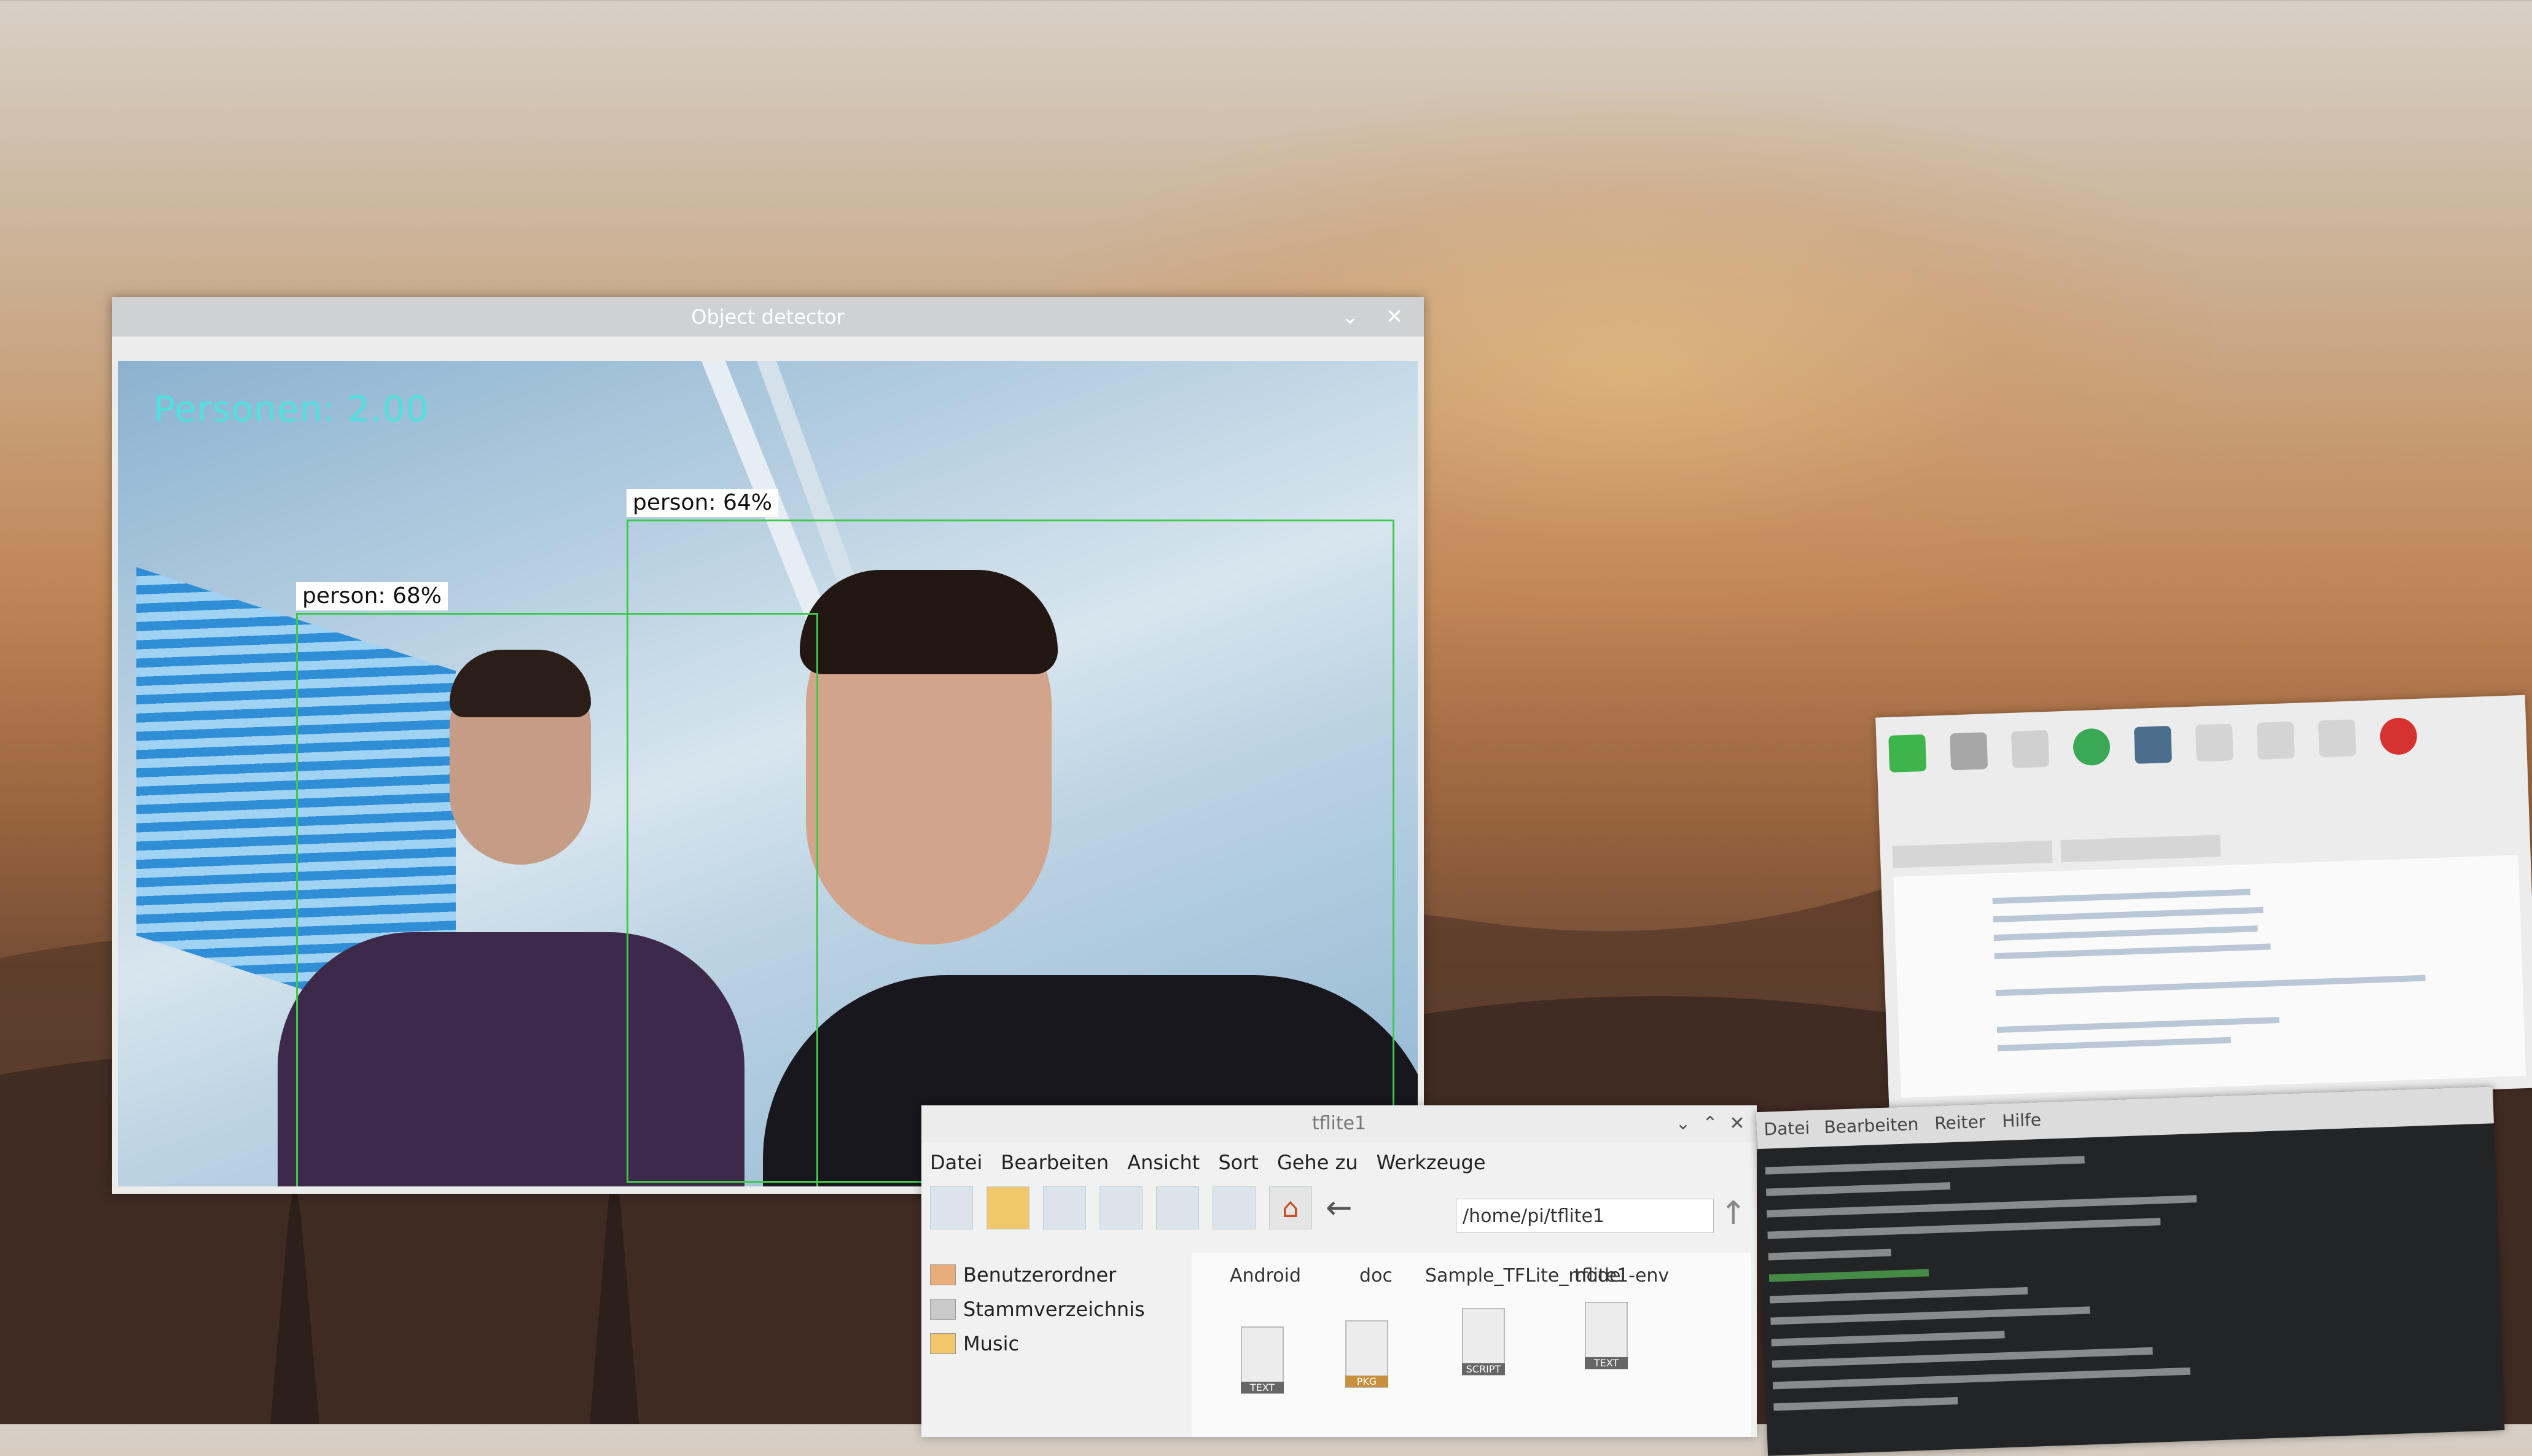  Describe the element at coordinates (2214, 742) in the screenshot. I see `step-icon` at that location.